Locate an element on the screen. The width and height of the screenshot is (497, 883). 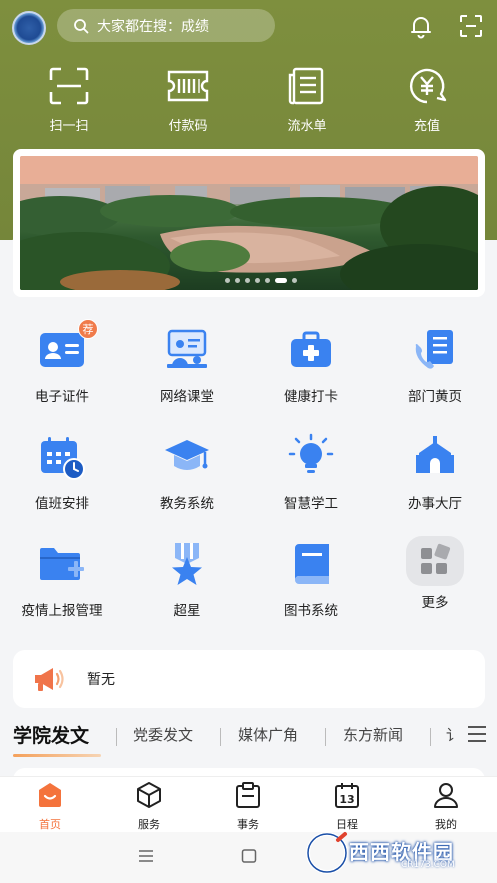
home-square-icon is located at coordinates (249, 856).